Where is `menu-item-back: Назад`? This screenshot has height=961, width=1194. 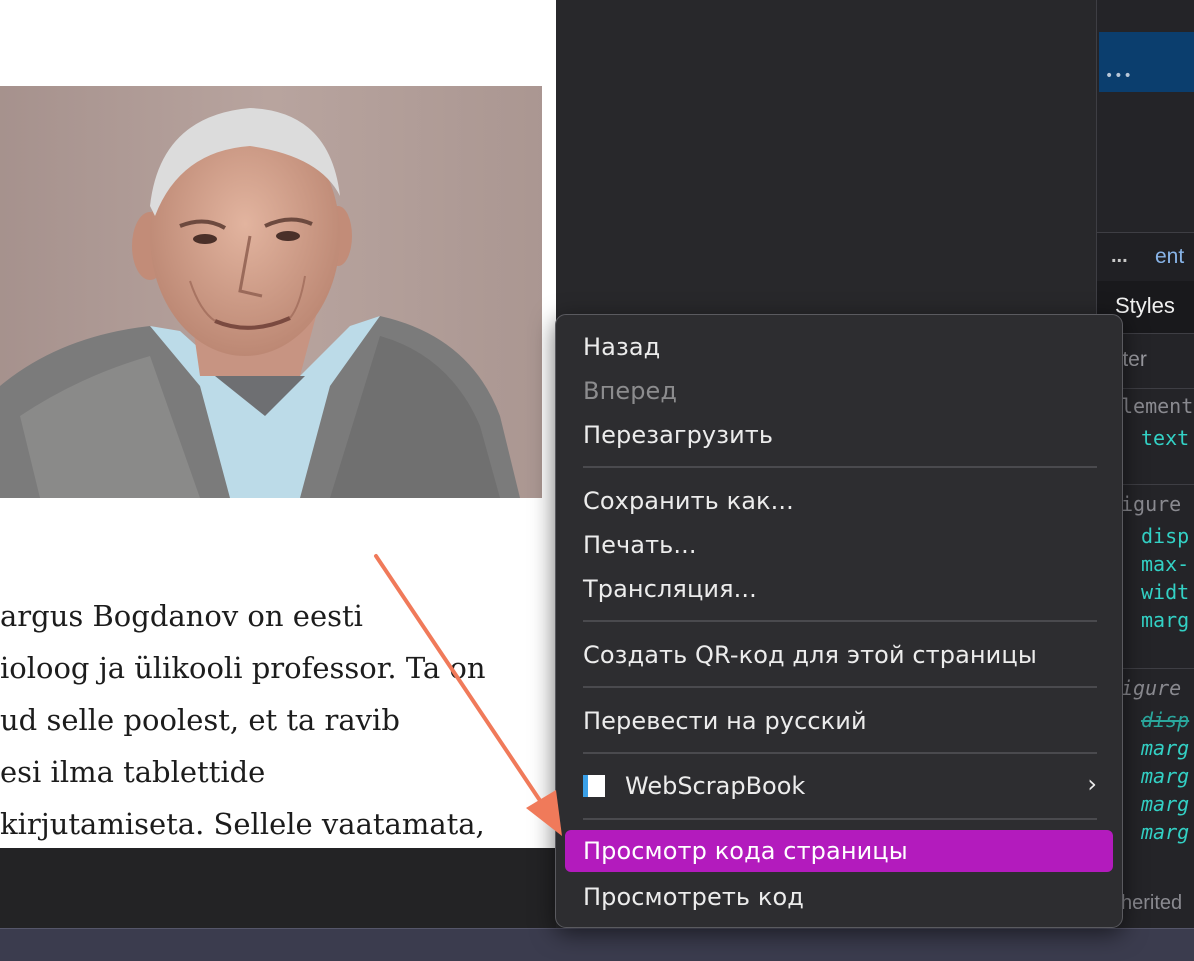 menu-item-back: Назад is located at coordinates (621, 347).